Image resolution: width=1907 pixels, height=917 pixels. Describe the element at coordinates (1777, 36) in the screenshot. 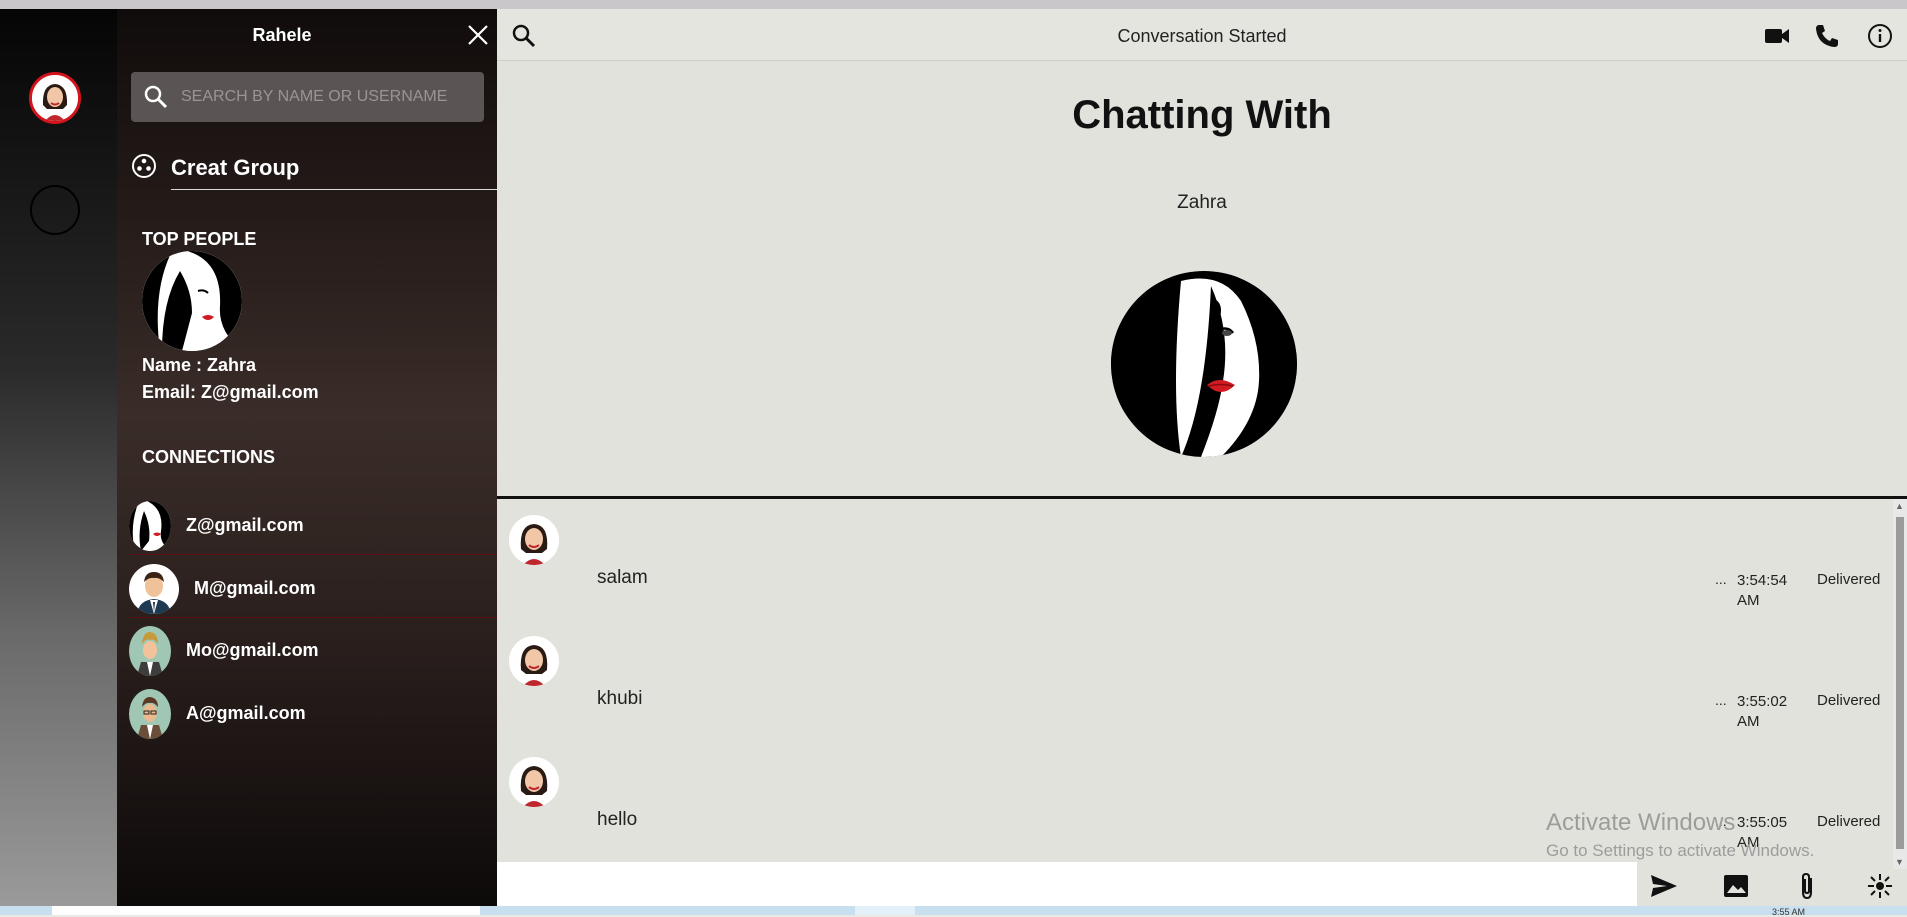

I see `video-icon` at that location.